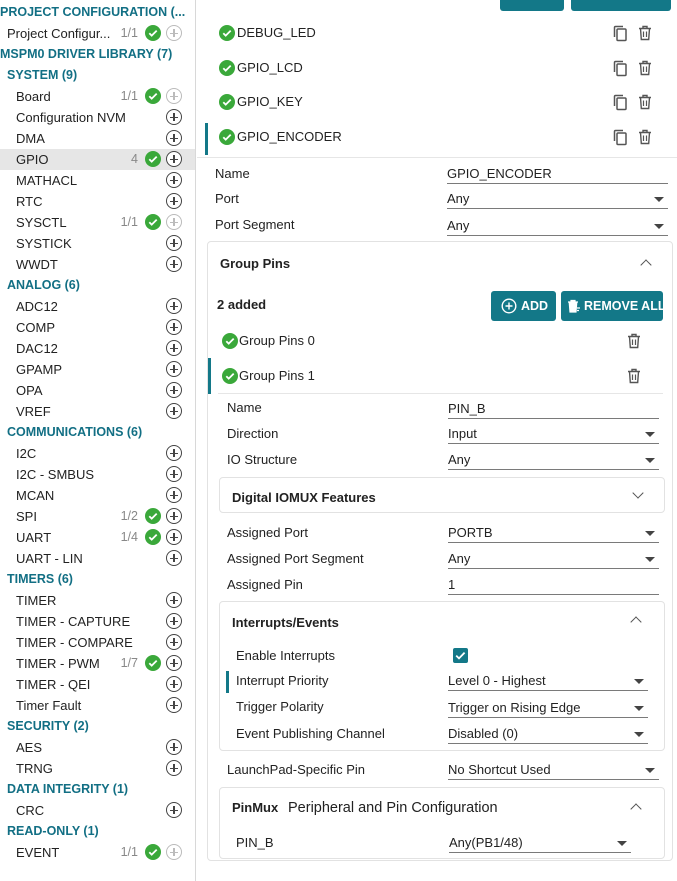 The width and height of the screenshot is (677, 881). Describe the element at coordinates (548, 681) in the screenshot. I see `interrupt-priority-select: Level 0 - Highest` at that location.